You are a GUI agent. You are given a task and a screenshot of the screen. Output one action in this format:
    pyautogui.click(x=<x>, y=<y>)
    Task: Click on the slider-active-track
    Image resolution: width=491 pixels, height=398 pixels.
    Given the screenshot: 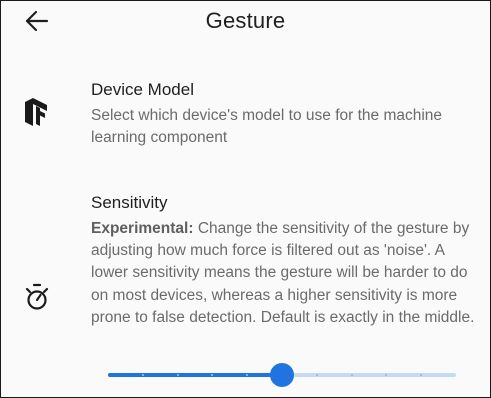 What is the action you would take?
    pyautogui.click(x=195, y=375)
    